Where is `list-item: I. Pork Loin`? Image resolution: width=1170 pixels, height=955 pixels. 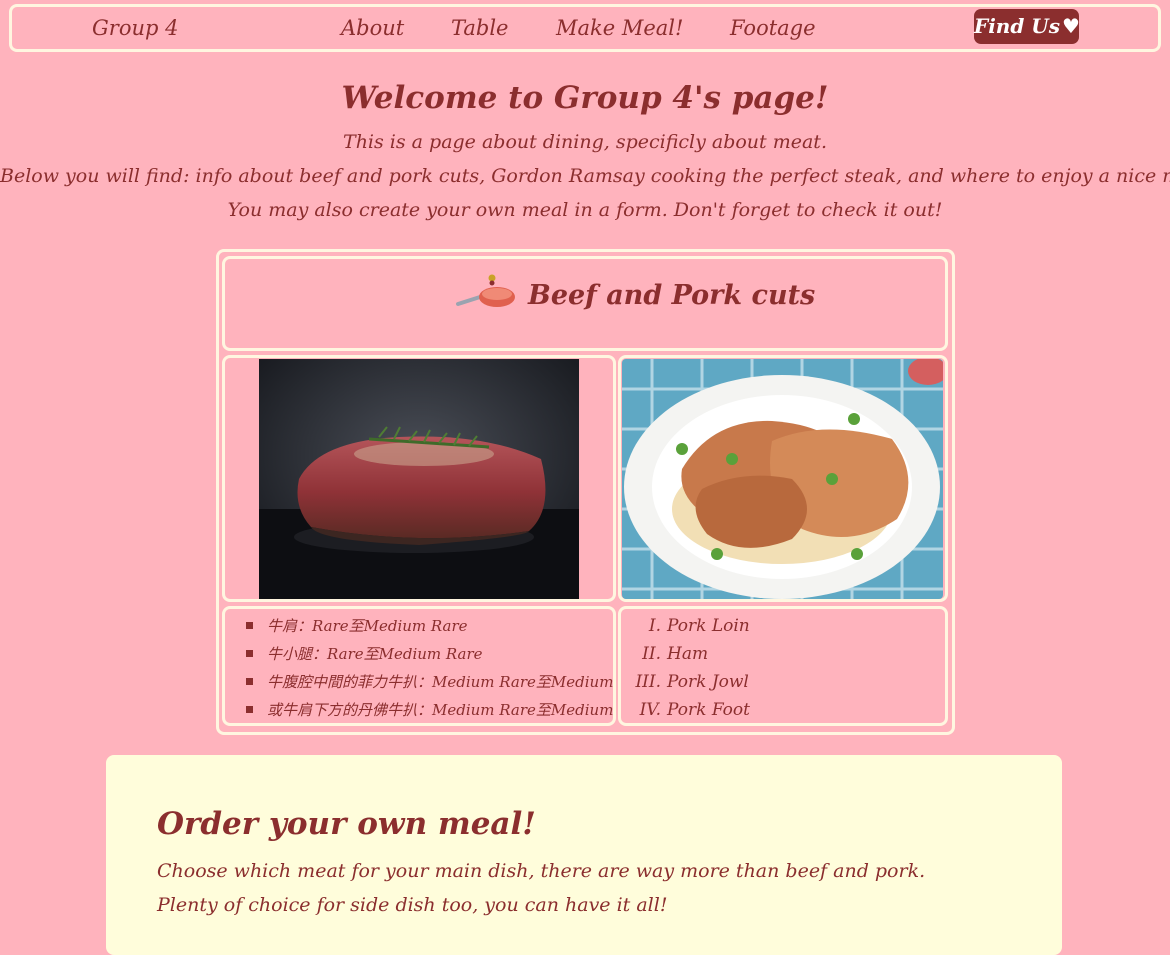
list-item: I. Pork Loin is located at coordinates (685, 626).